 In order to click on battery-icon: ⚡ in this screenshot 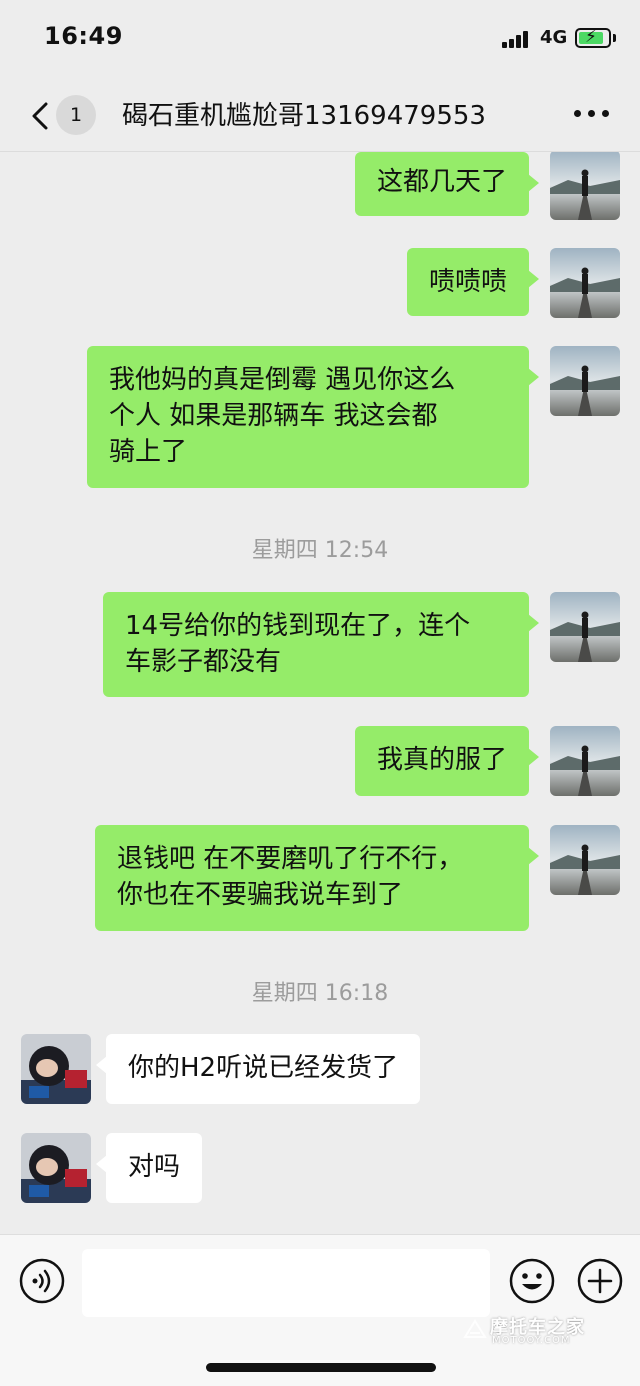, I will do `click(593, 37)`.